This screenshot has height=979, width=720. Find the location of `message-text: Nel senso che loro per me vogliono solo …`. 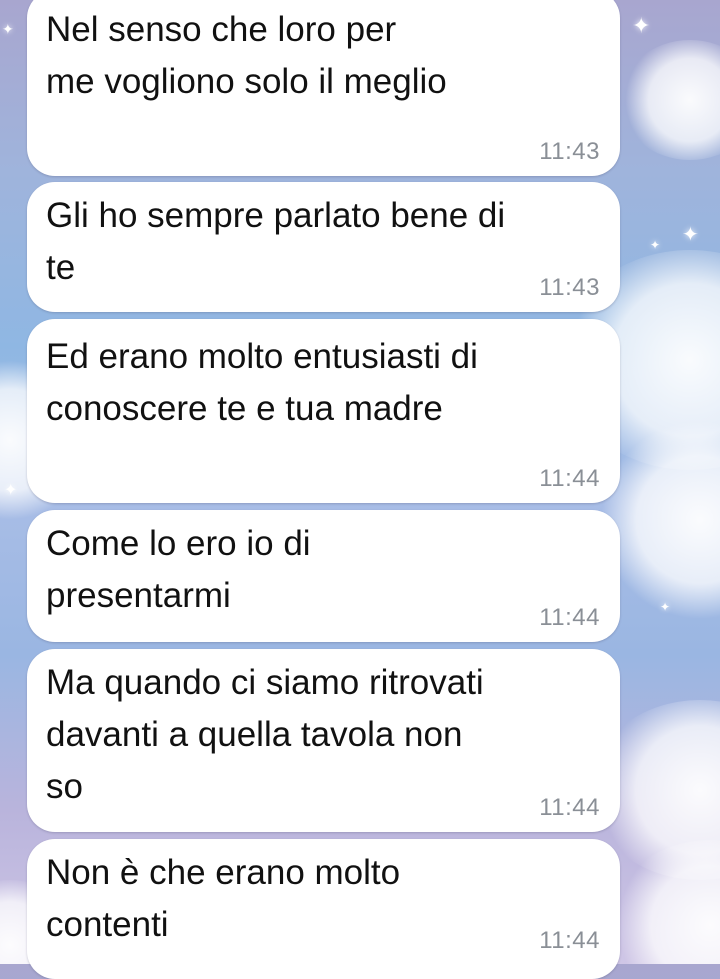

message-text: Nel senso che loro per me vogliono solo … is located at coordinates (246, 55).